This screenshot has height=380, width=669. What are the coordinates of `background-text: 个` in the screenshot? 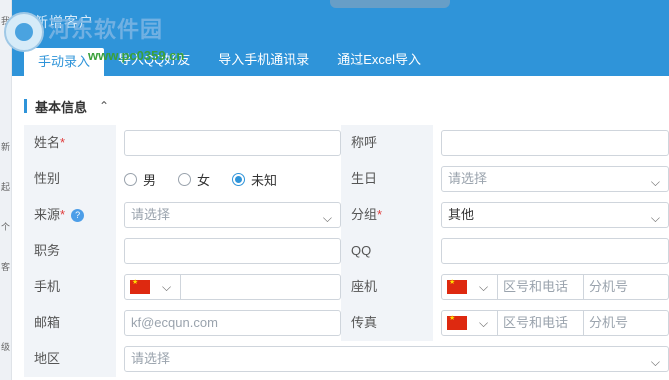 It's located at (6, 227).